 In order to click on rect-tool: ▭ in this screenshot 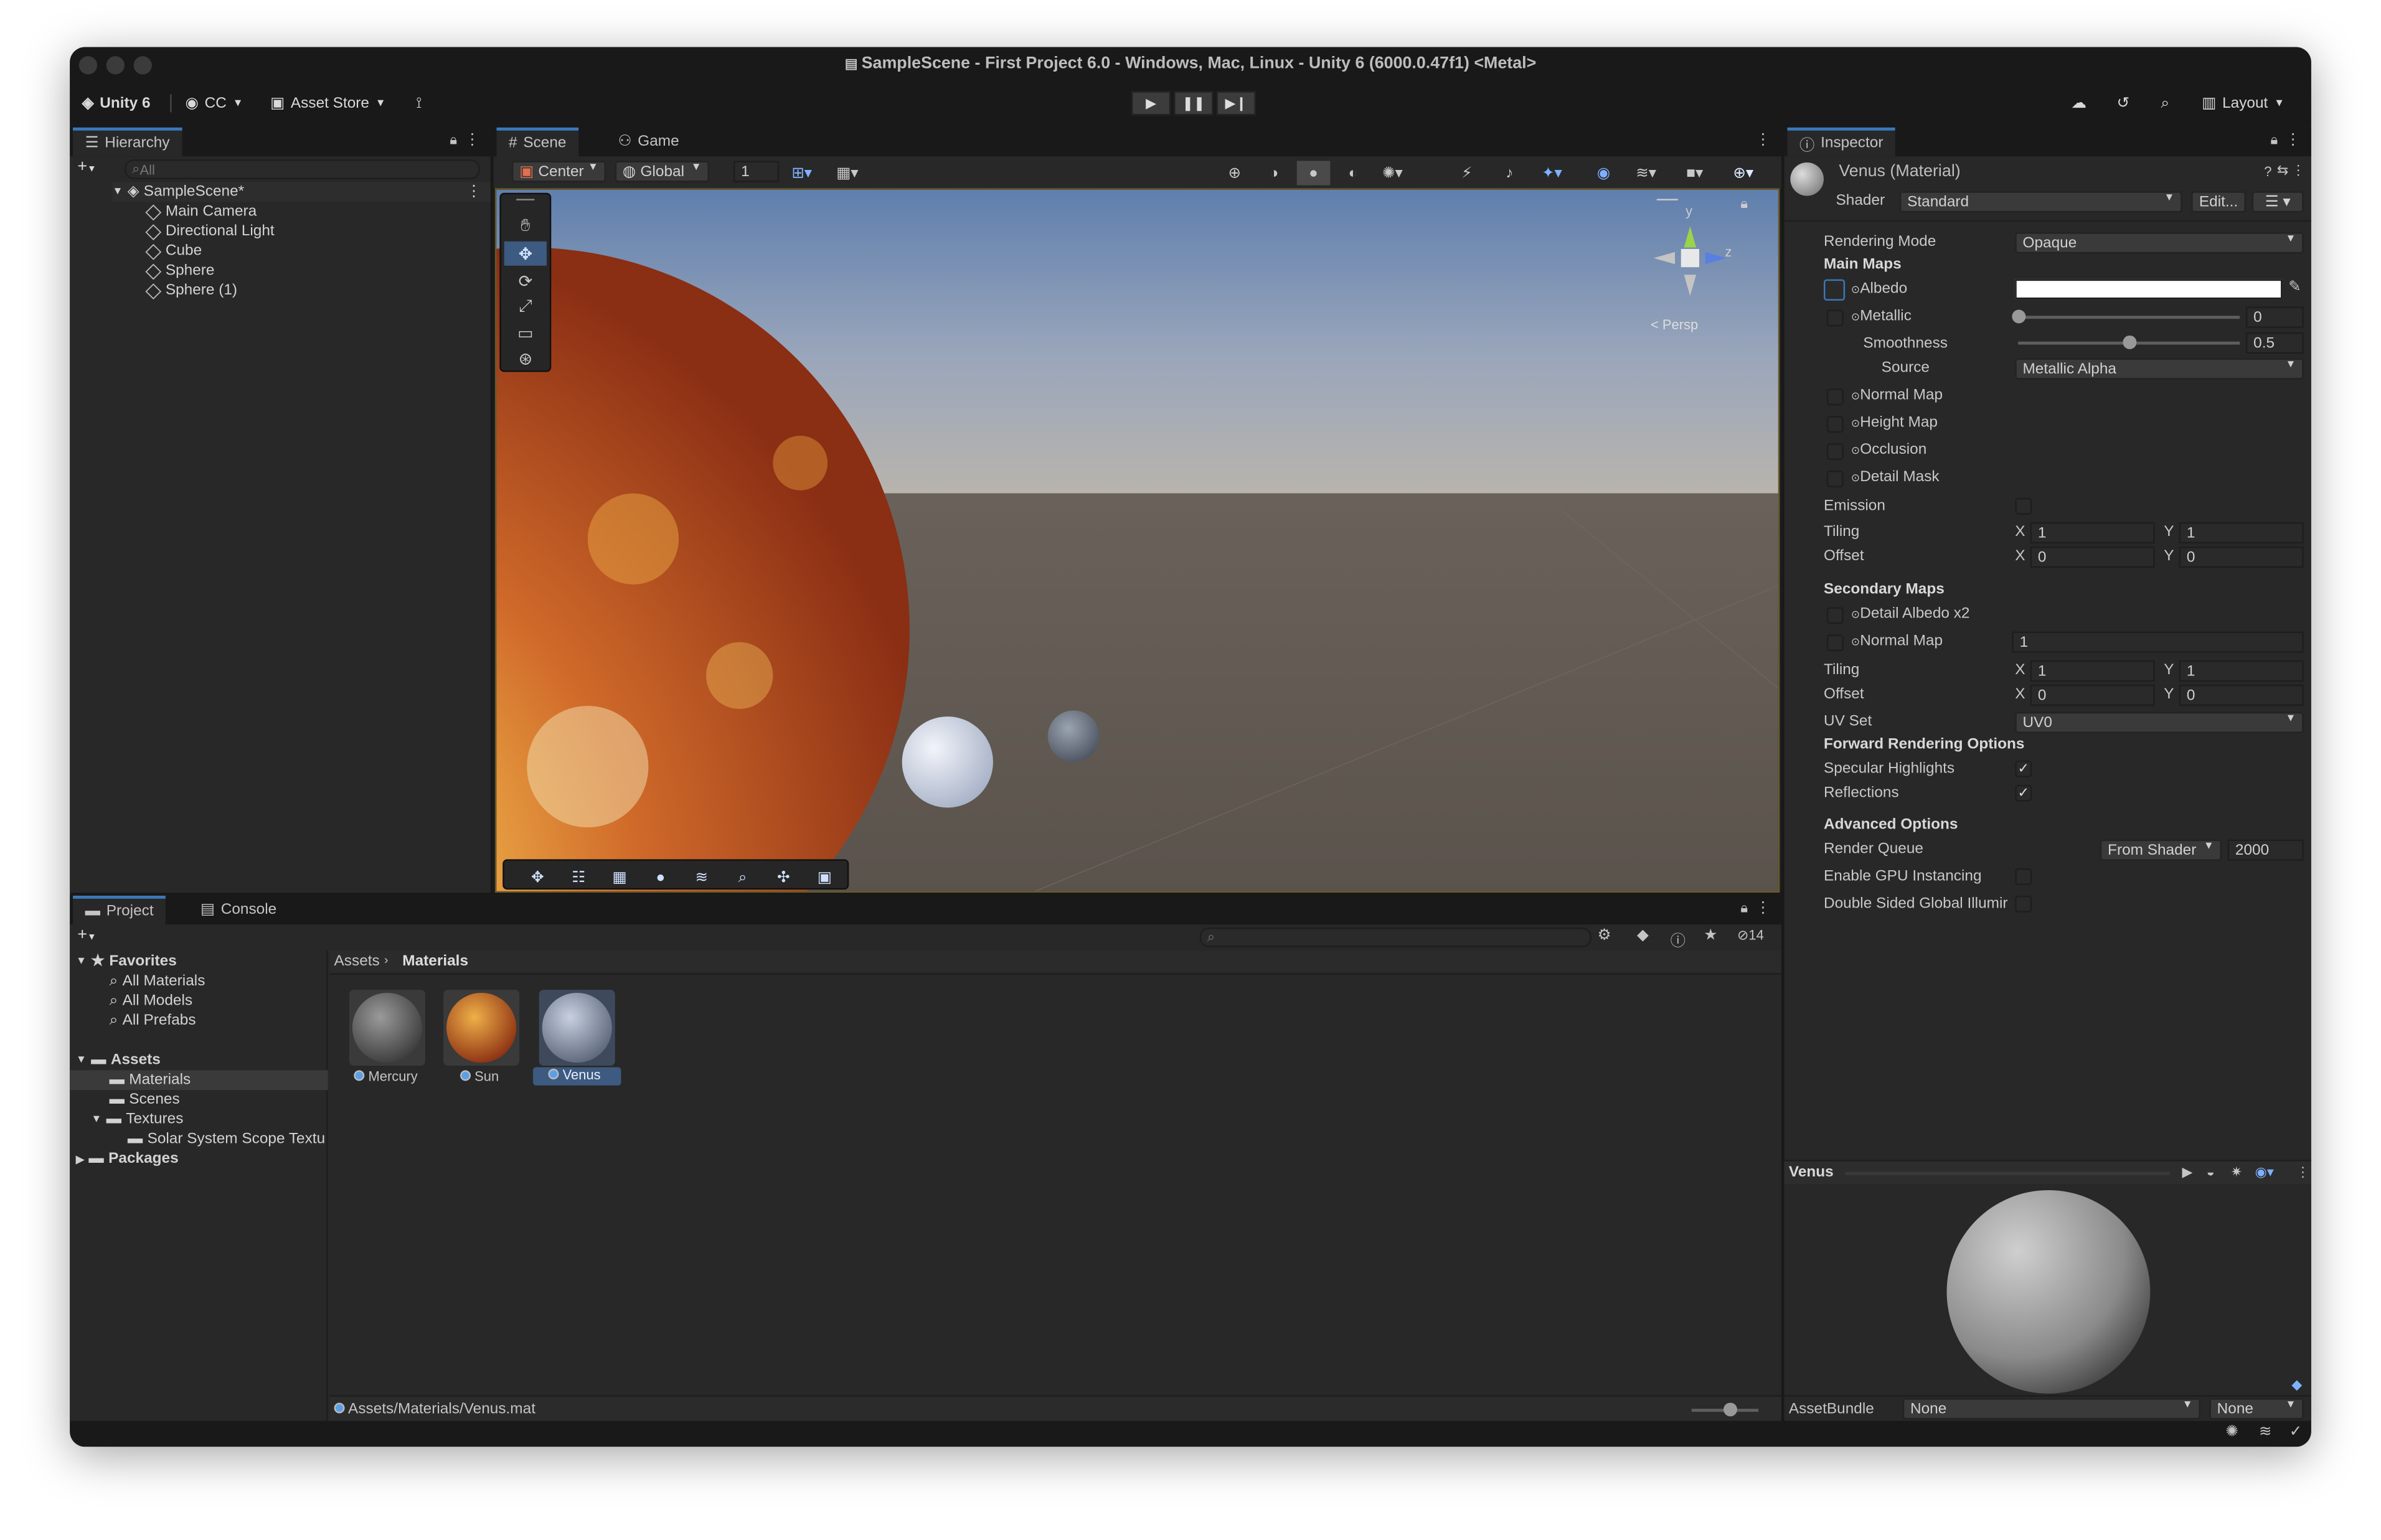, I will do `click(525, 333)`.